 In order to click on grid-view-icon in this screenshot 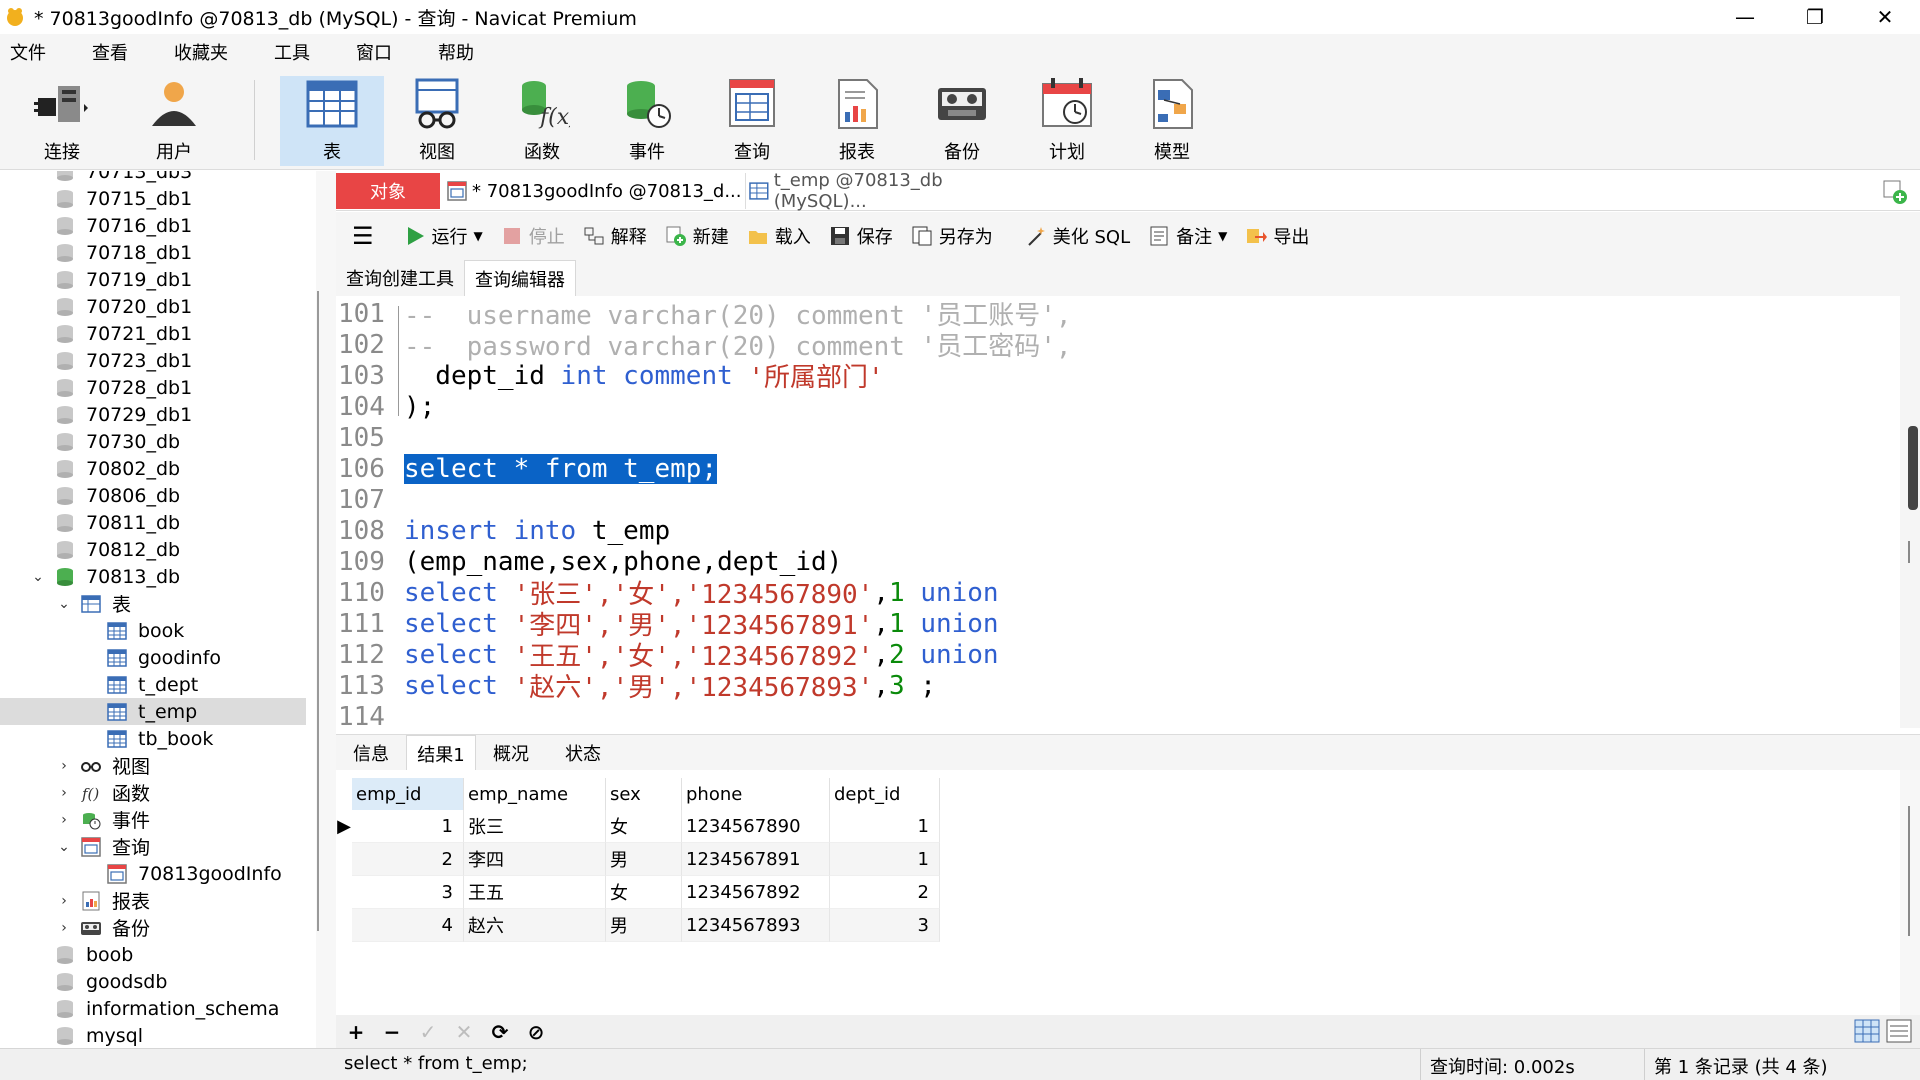, I will do `click(1867, 1031)`.